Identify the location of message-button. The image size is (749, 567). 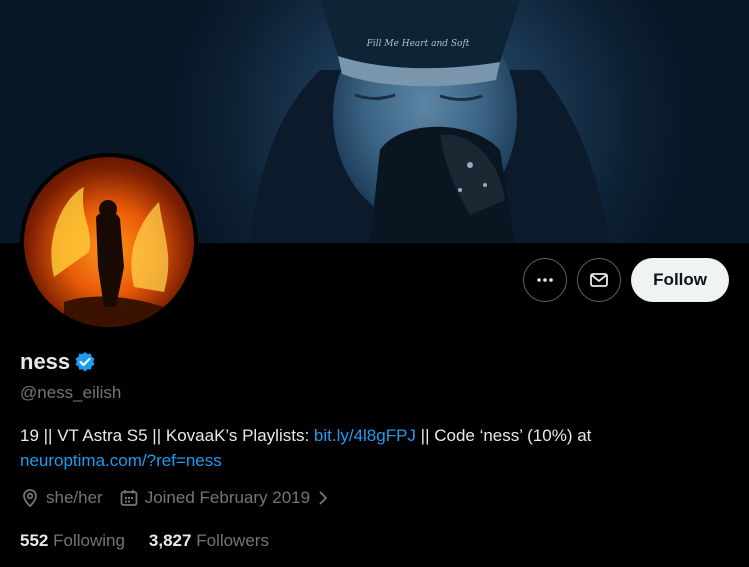
(599, 280).